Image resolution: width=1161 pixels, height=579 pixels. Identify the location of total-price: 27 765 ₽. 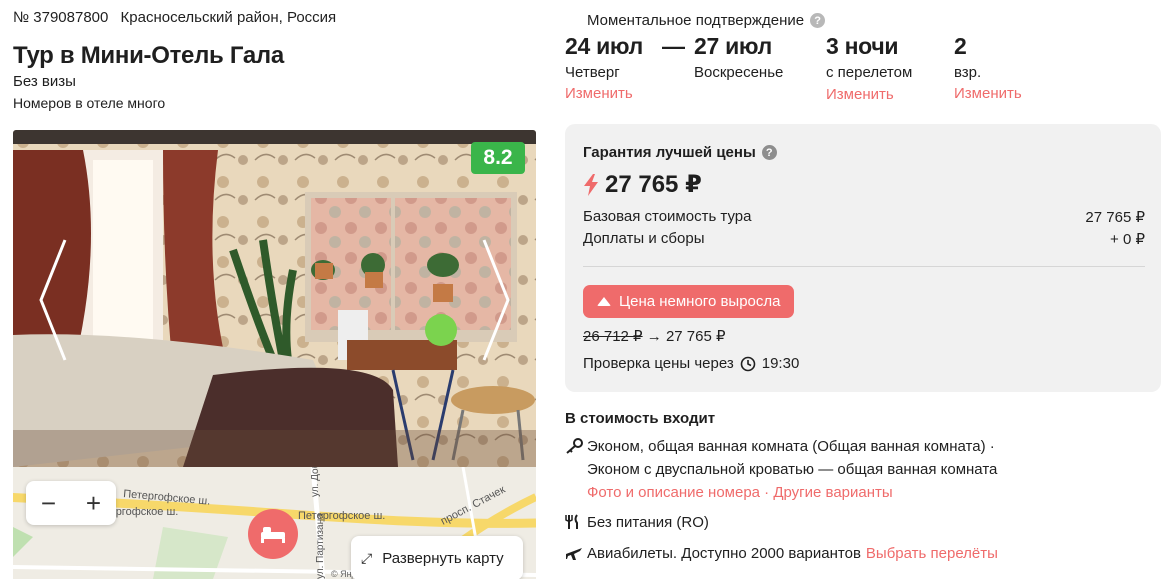
(642, 184).